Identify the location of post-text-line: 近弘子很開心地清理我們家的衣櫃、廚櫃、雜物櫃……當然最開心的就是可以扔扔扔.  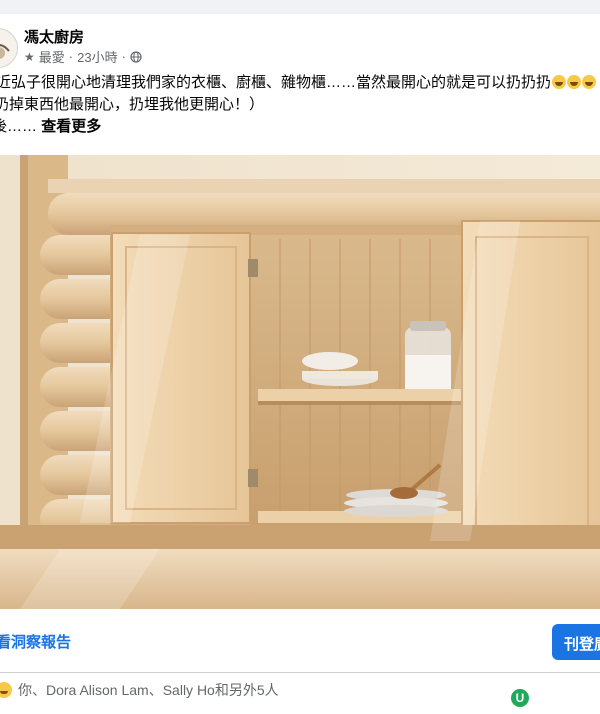
(300, 83).